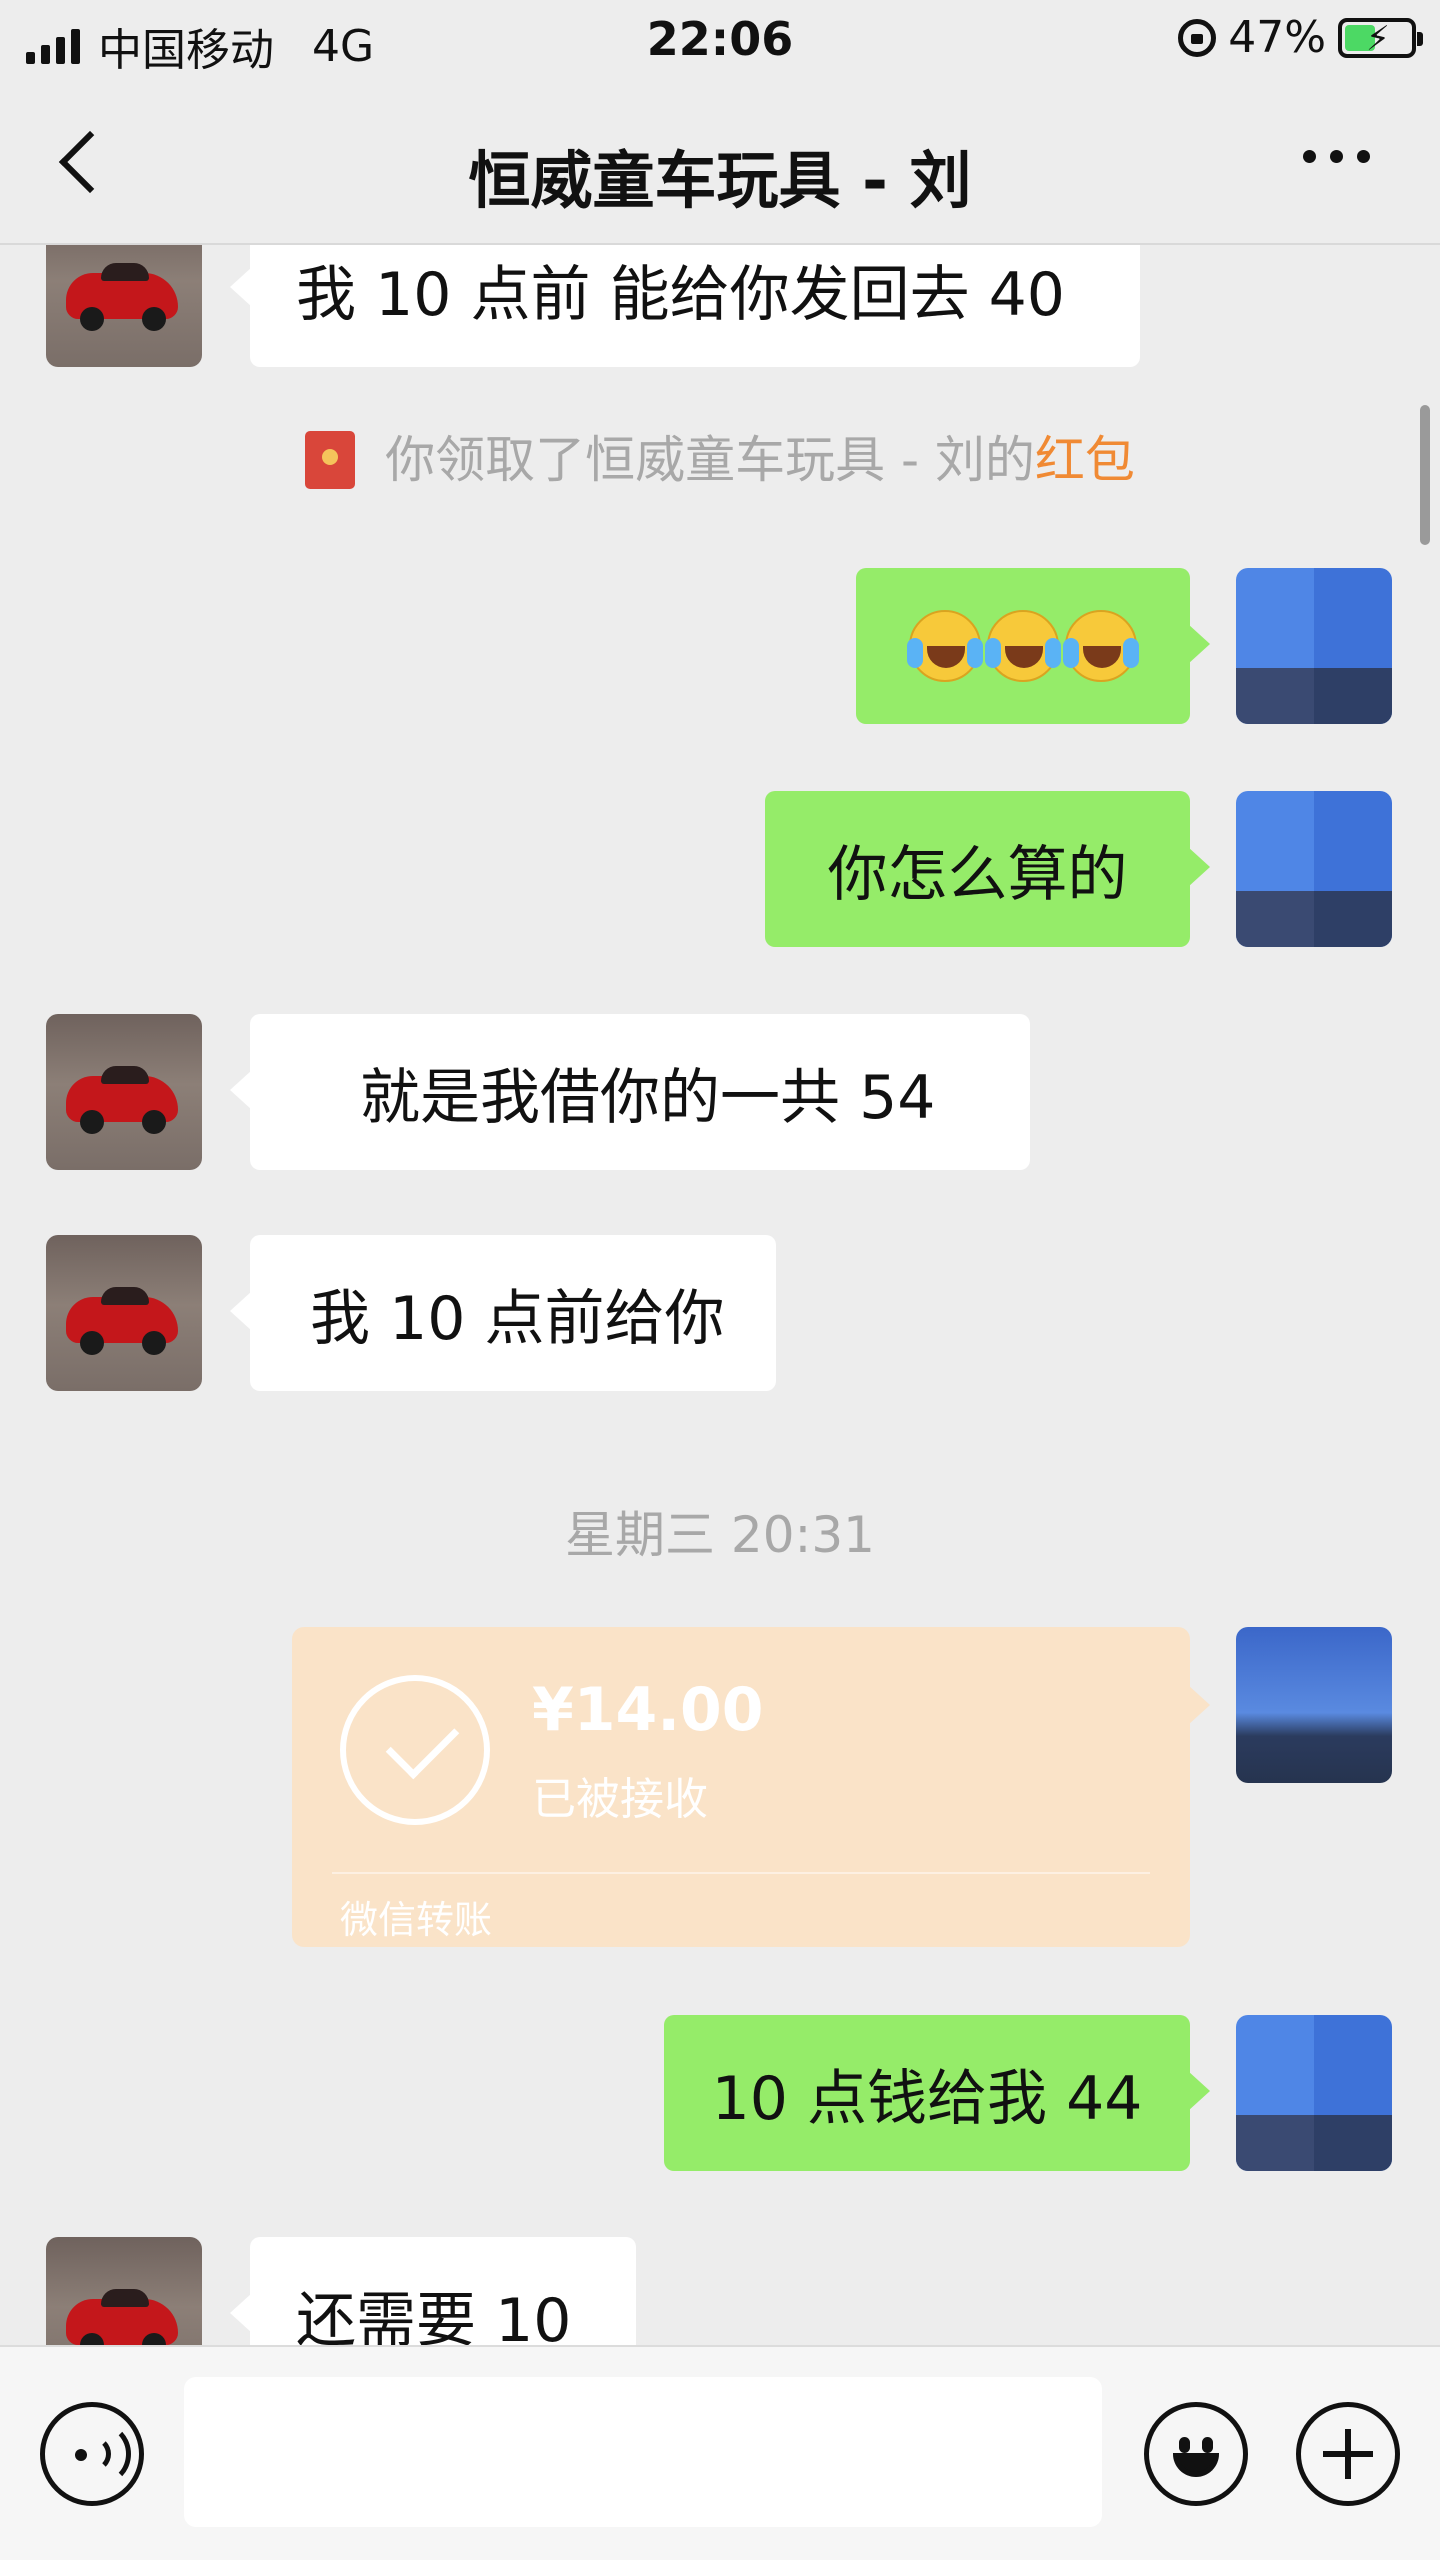 This screenshot has height=2560, width=1440. Describe the element at coordinates (720, 40) in the screenshot. I see `status-bar: 中国移动 4G 22:06 47% ⚡` at that location.